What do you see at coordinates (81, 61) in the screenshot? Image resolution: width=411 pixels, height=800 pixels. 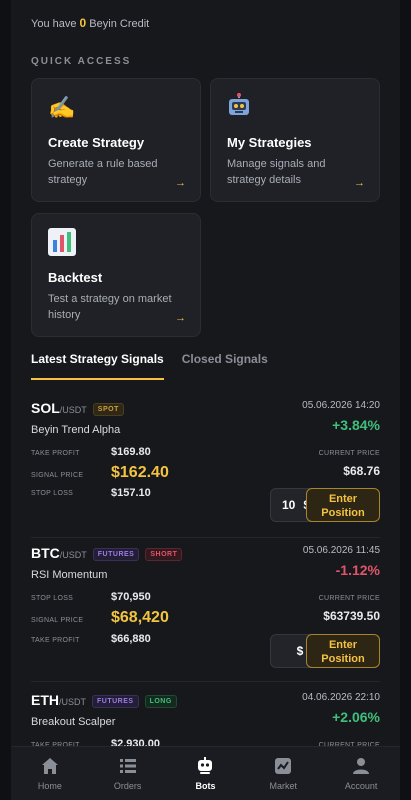 I see `quick-access-title: QUICK ACCESS` at bounding box center [81, 61].